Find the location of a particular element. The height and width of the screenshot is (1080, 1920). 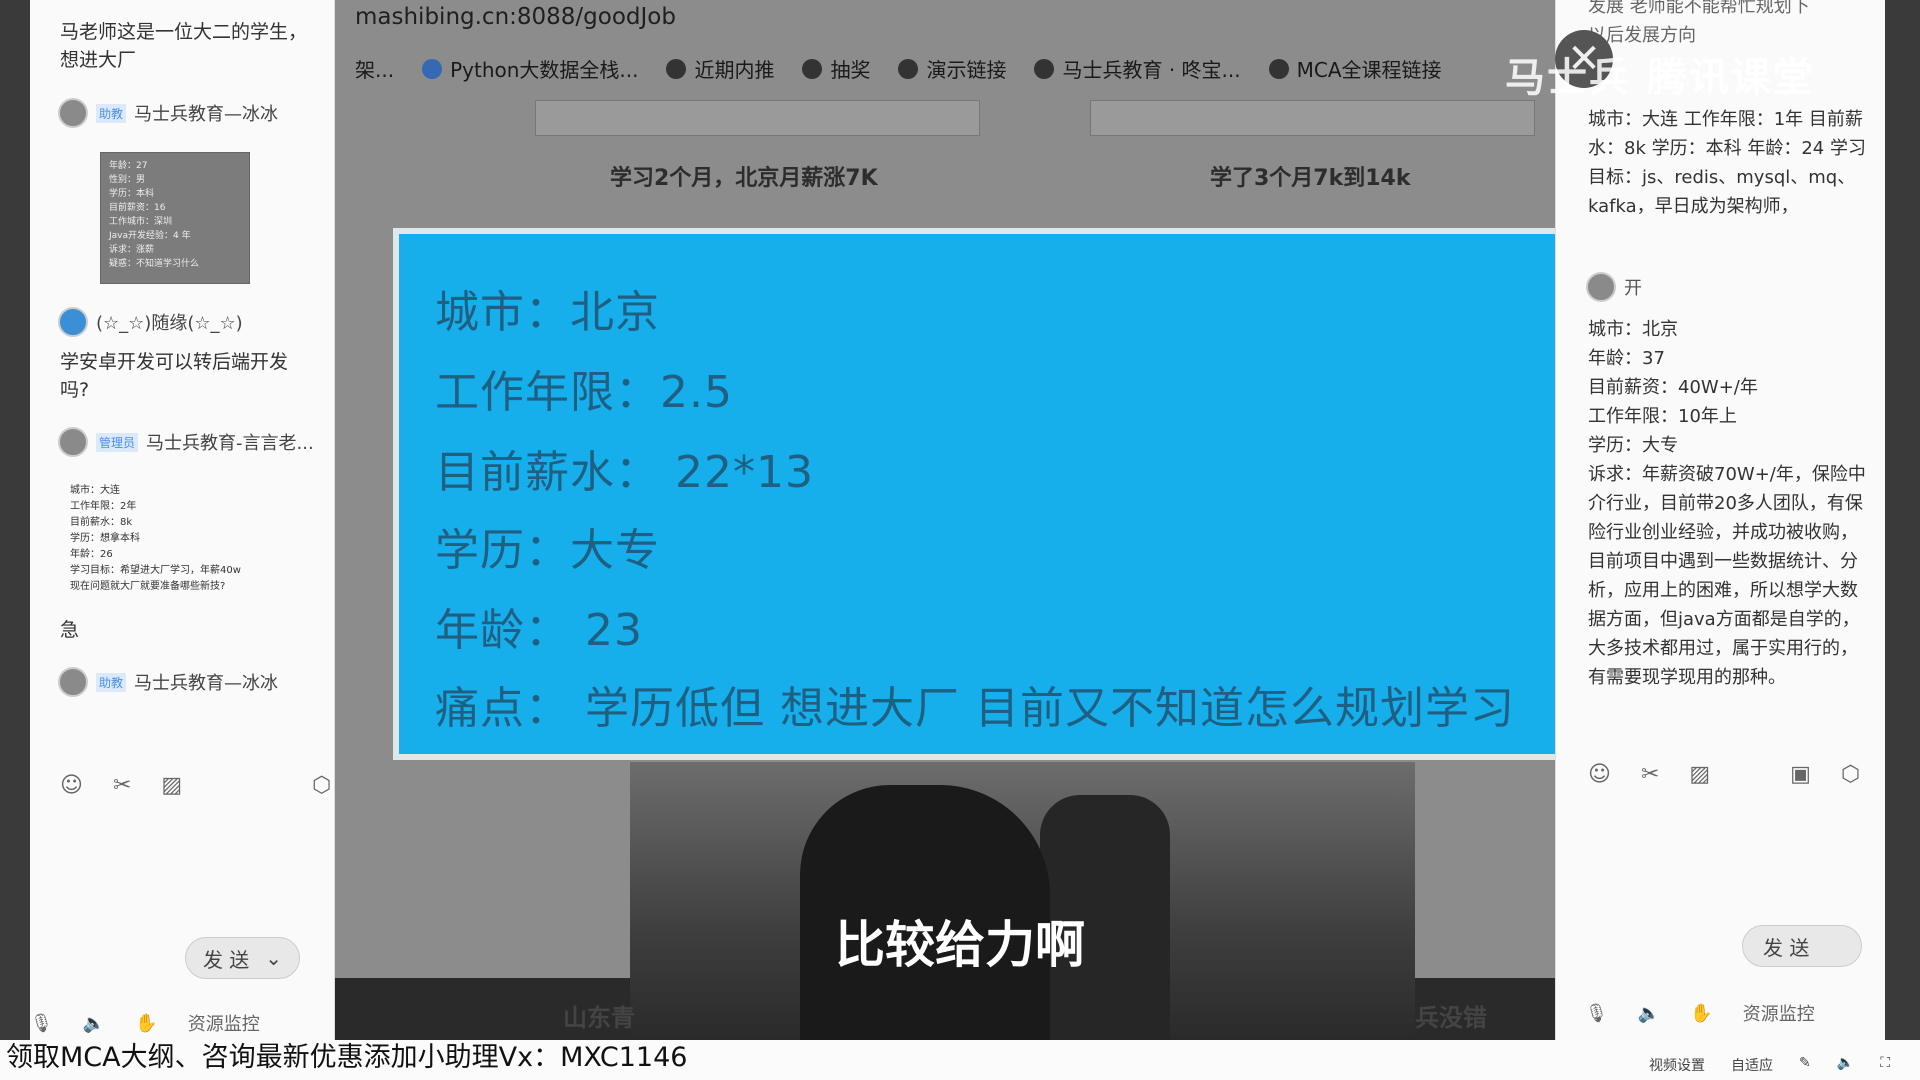

bookmark-item: MCA全课程链接 is located at coordinates (1355, 68).